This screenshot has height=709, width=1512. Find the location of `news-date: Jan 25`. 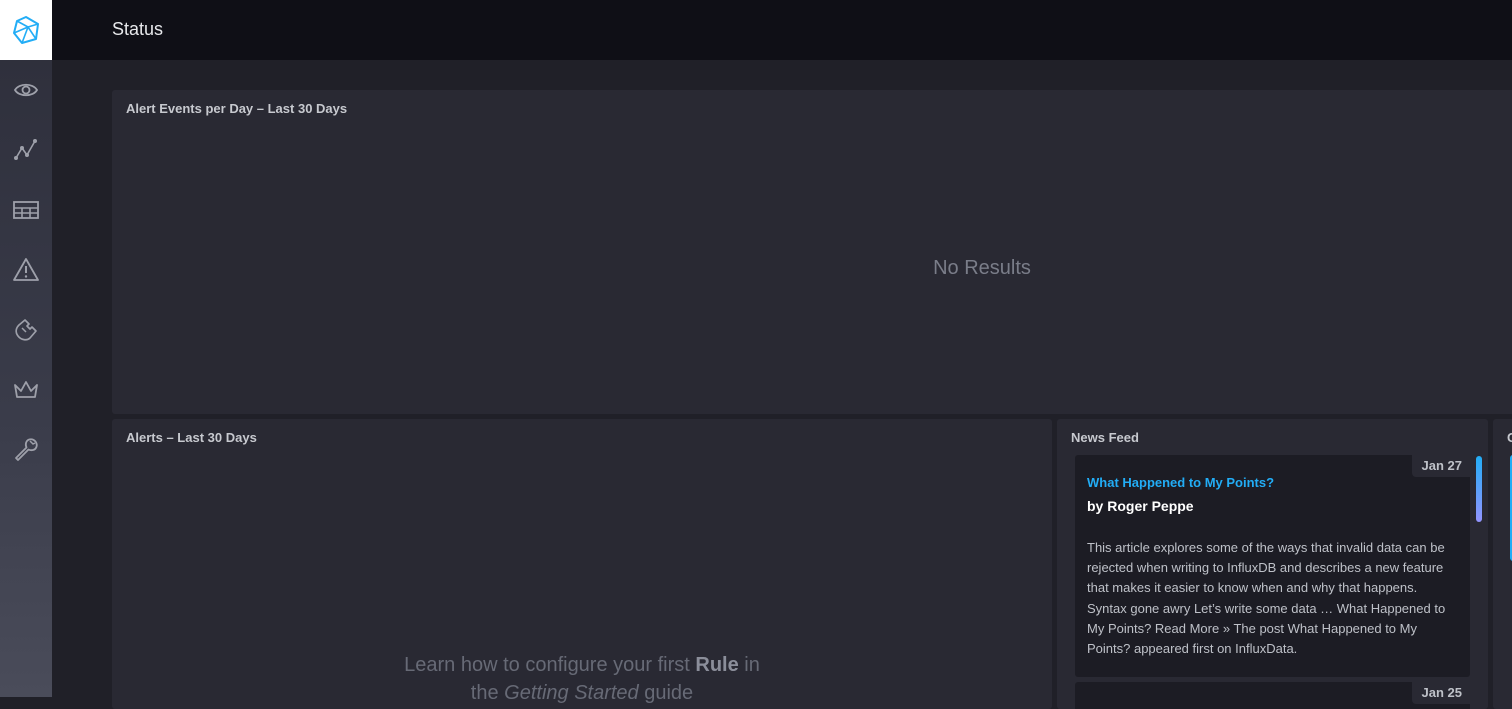

news-date: Jan 25 is located at coordinates (1440, 693).